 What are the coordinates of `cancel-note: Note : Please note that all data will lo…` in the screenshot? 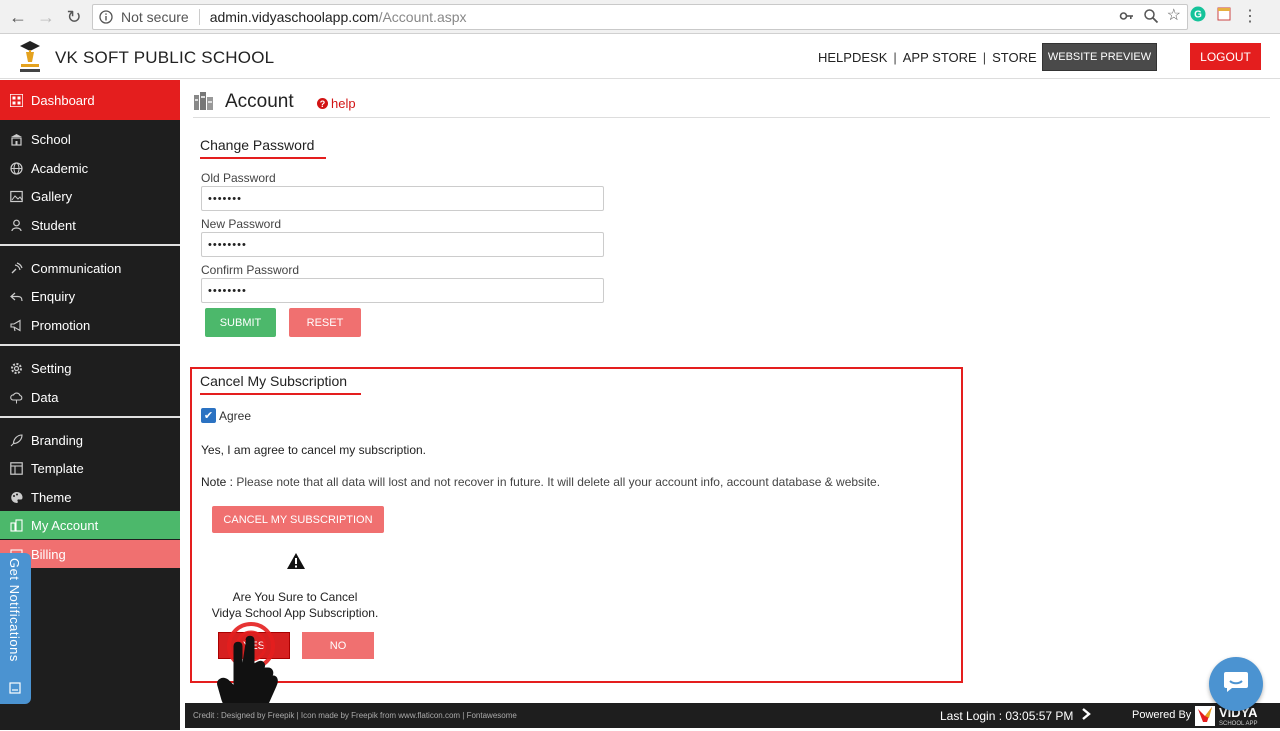 It's located at (540, 482).